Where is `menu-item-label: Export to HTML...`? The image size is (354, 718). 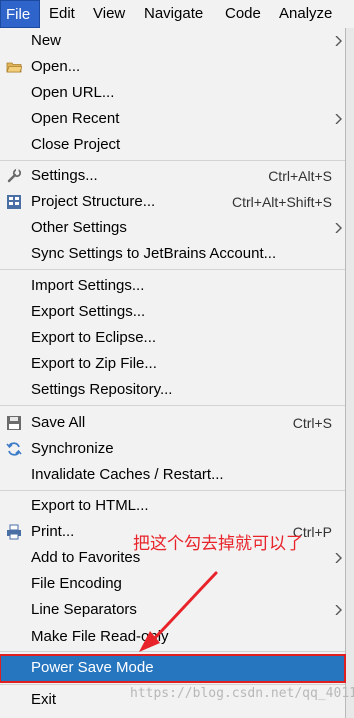 menu-item-label: Export to HTML... is located at coordinates (90, 505).